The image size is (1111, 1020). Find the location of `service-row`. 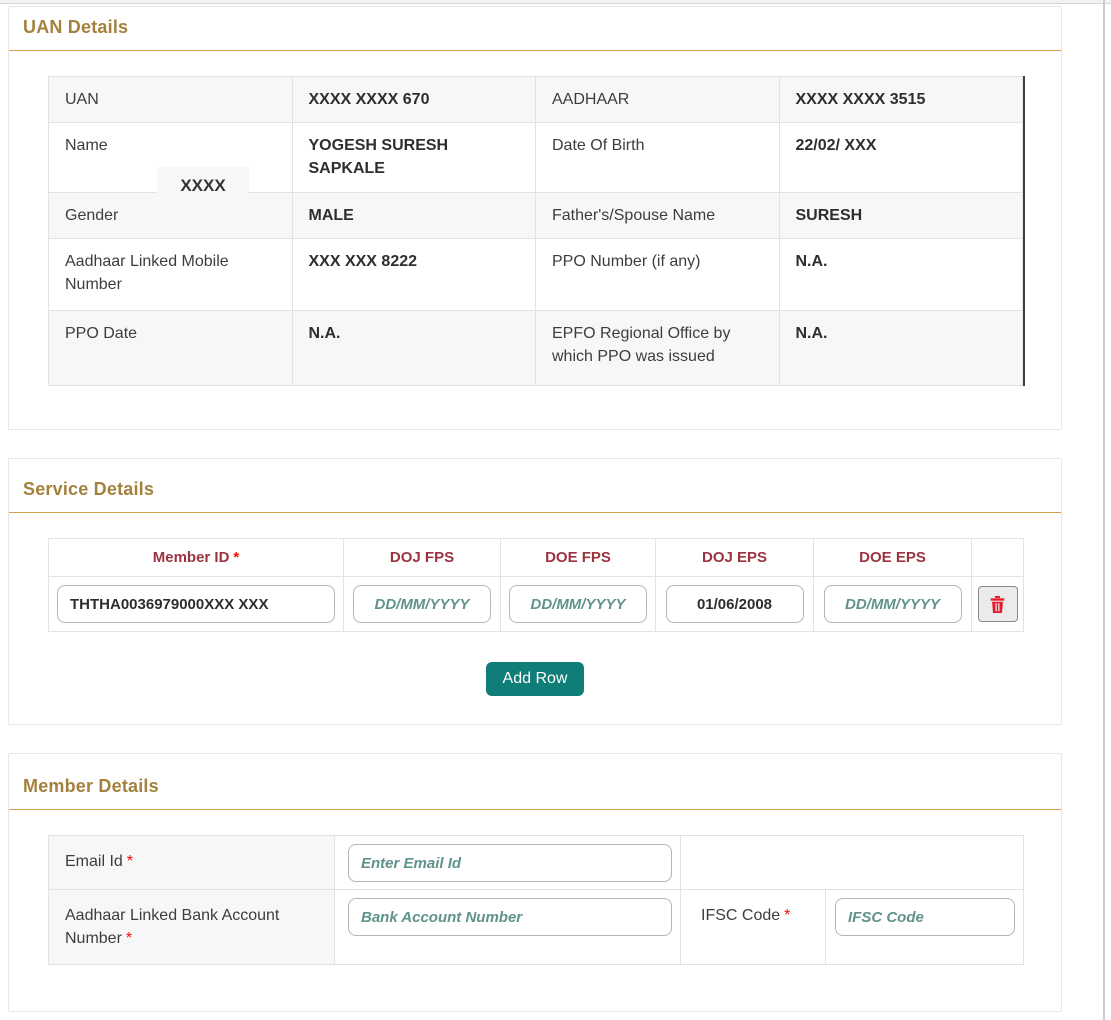

service-row is located at coordinates (536, 604).